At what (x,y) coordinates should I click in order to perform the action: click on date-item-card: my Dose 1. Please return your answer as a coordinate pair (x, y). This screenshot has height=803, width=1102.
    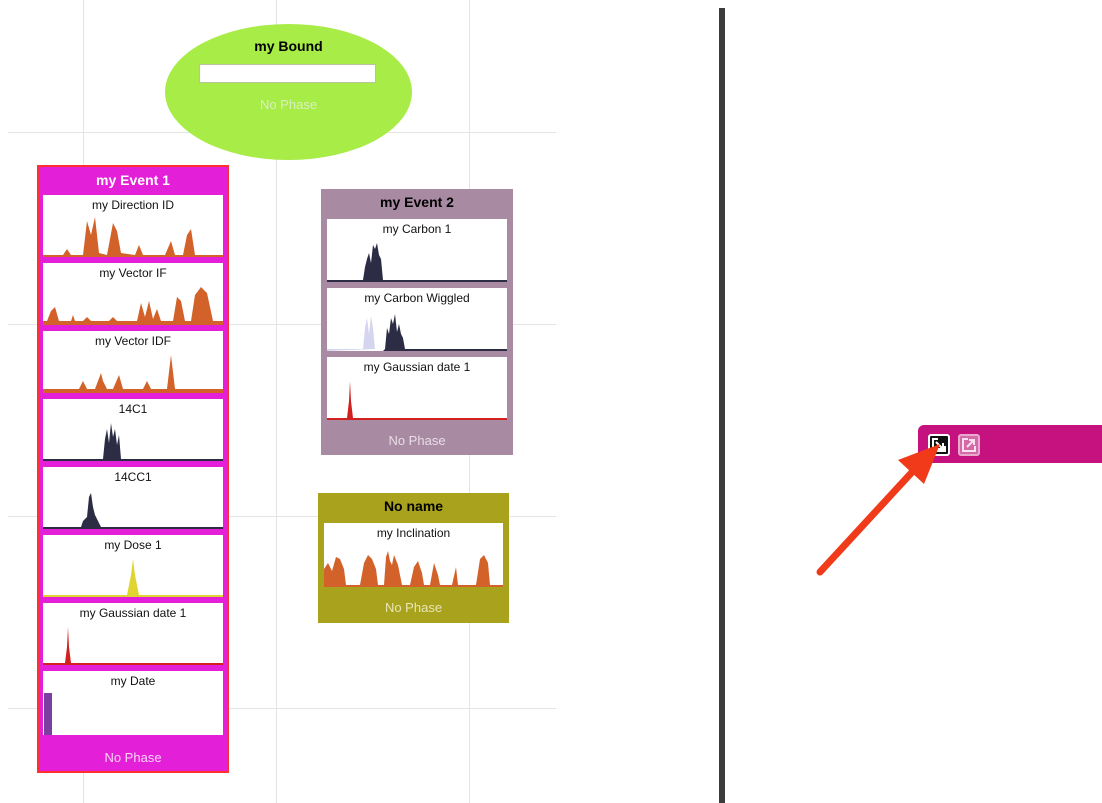
    Looking at the image, I should click on (133, 566).